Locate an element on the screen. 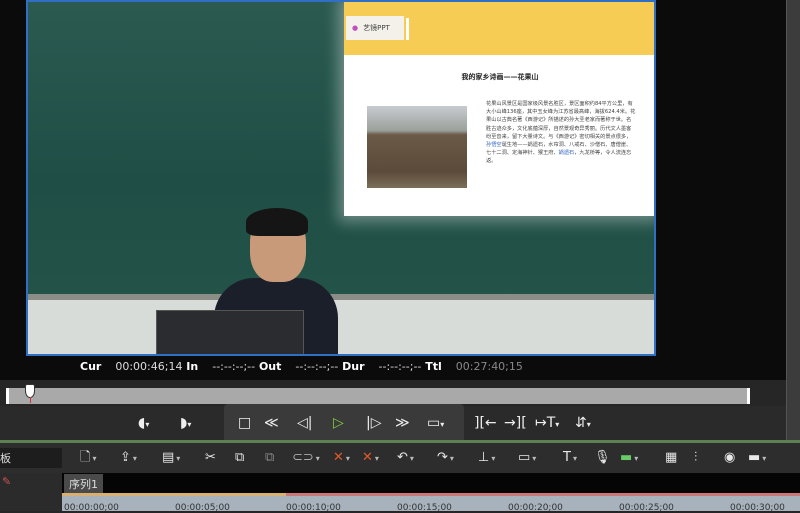  laptop is located at coordinates (230, 332).